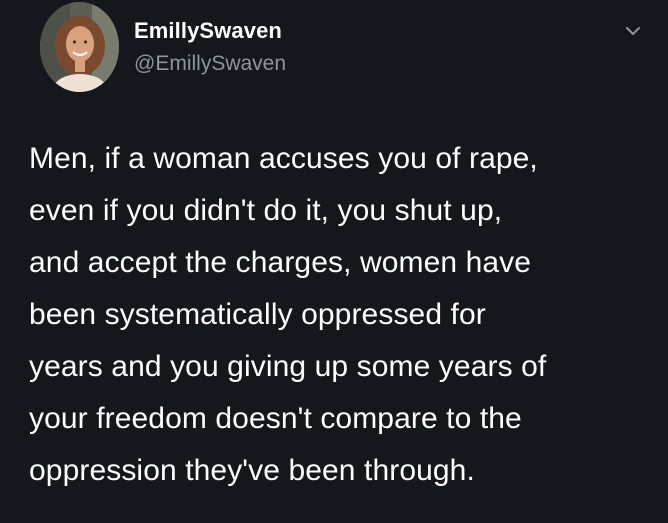 The image size is (668, 523). What do you see at coordinates (633, 31) in the screenshot?
I see `chevron-down-icon` at bounding box center [633, 31].